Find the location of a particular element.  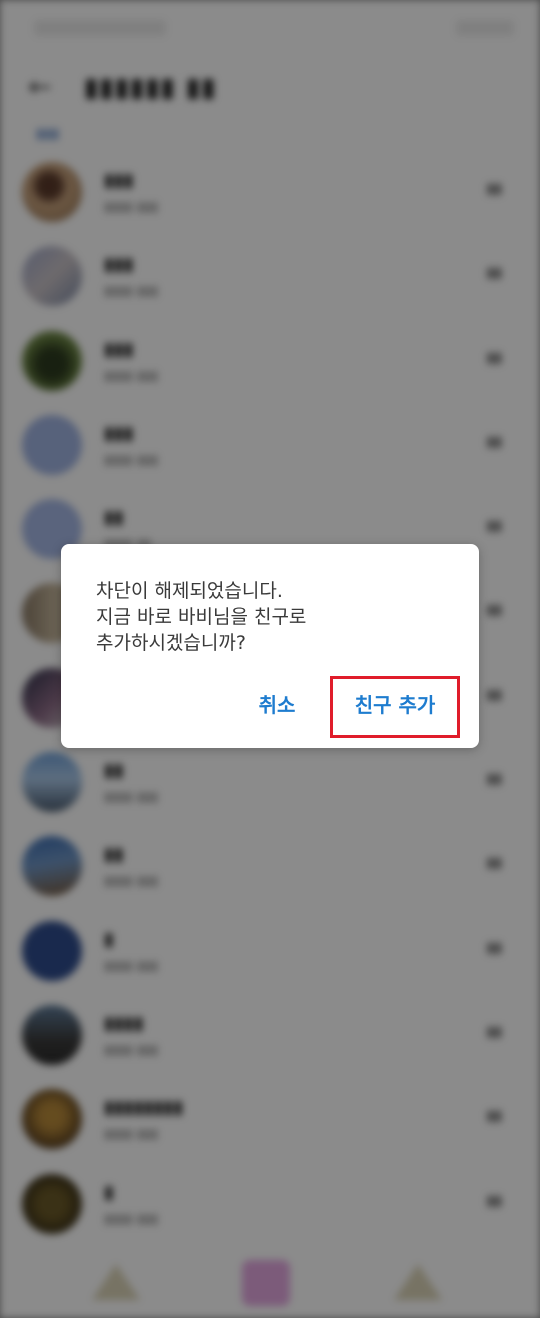

dialog-message: 차단이 해제되었습니다. 지금 바로 바비님을 친구로 추가하시겠습니까? is located at coordinates (276, 617).